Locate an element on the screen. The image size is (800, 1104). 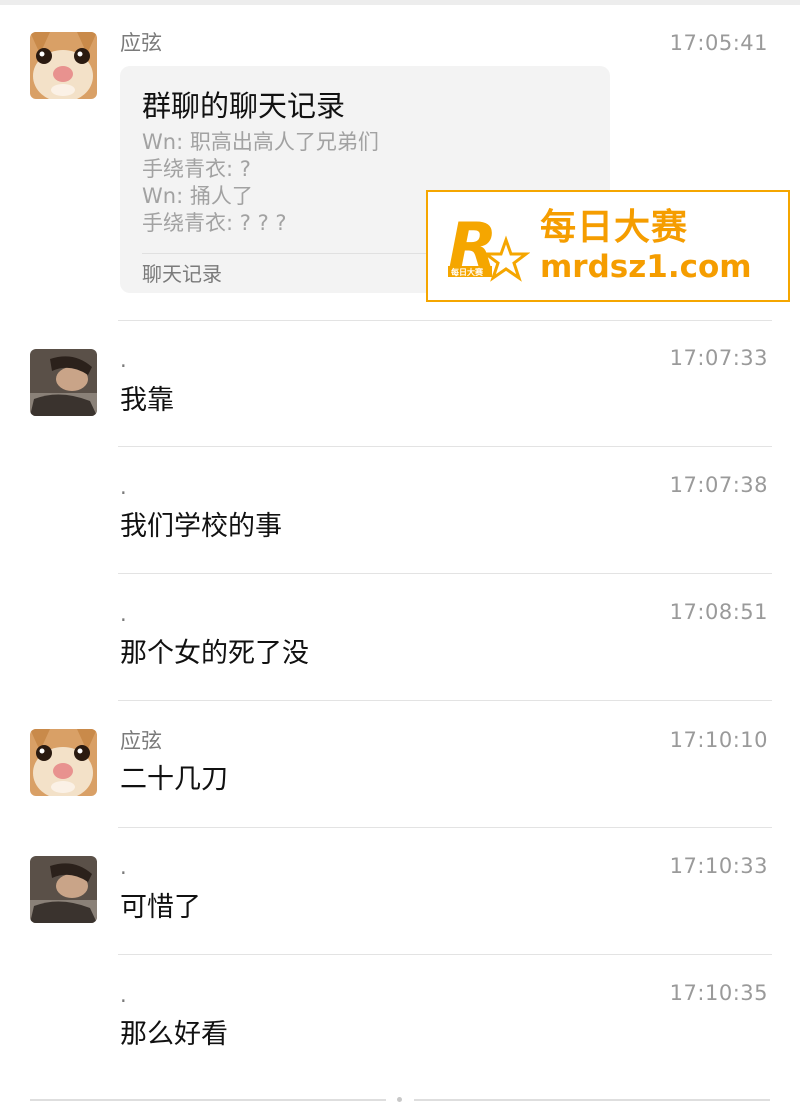
chat-record-line: Wn: 职高出高人了兄弟们 is located at coordinates (260, 142).